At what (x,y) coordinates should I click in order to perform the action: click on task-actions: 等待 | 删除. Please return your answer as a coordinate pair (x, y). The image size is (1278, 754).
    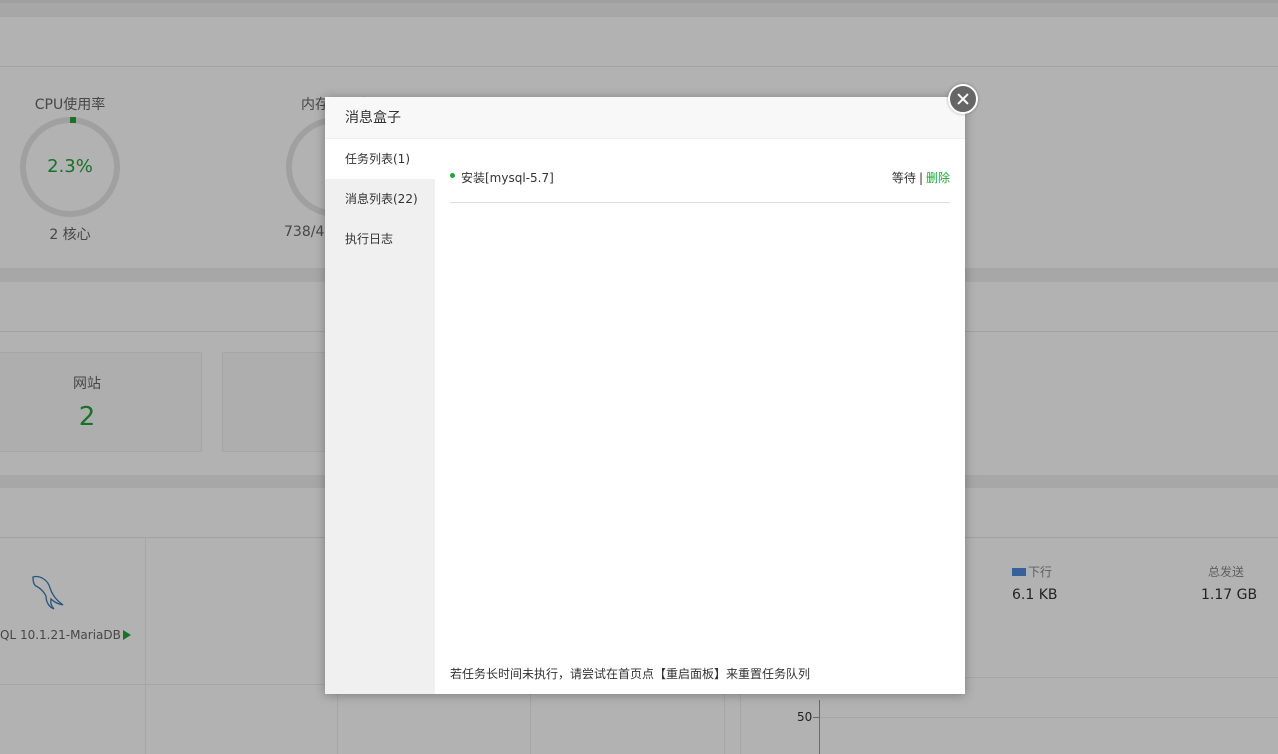
    Looking at the image, I should click on (921, 177).